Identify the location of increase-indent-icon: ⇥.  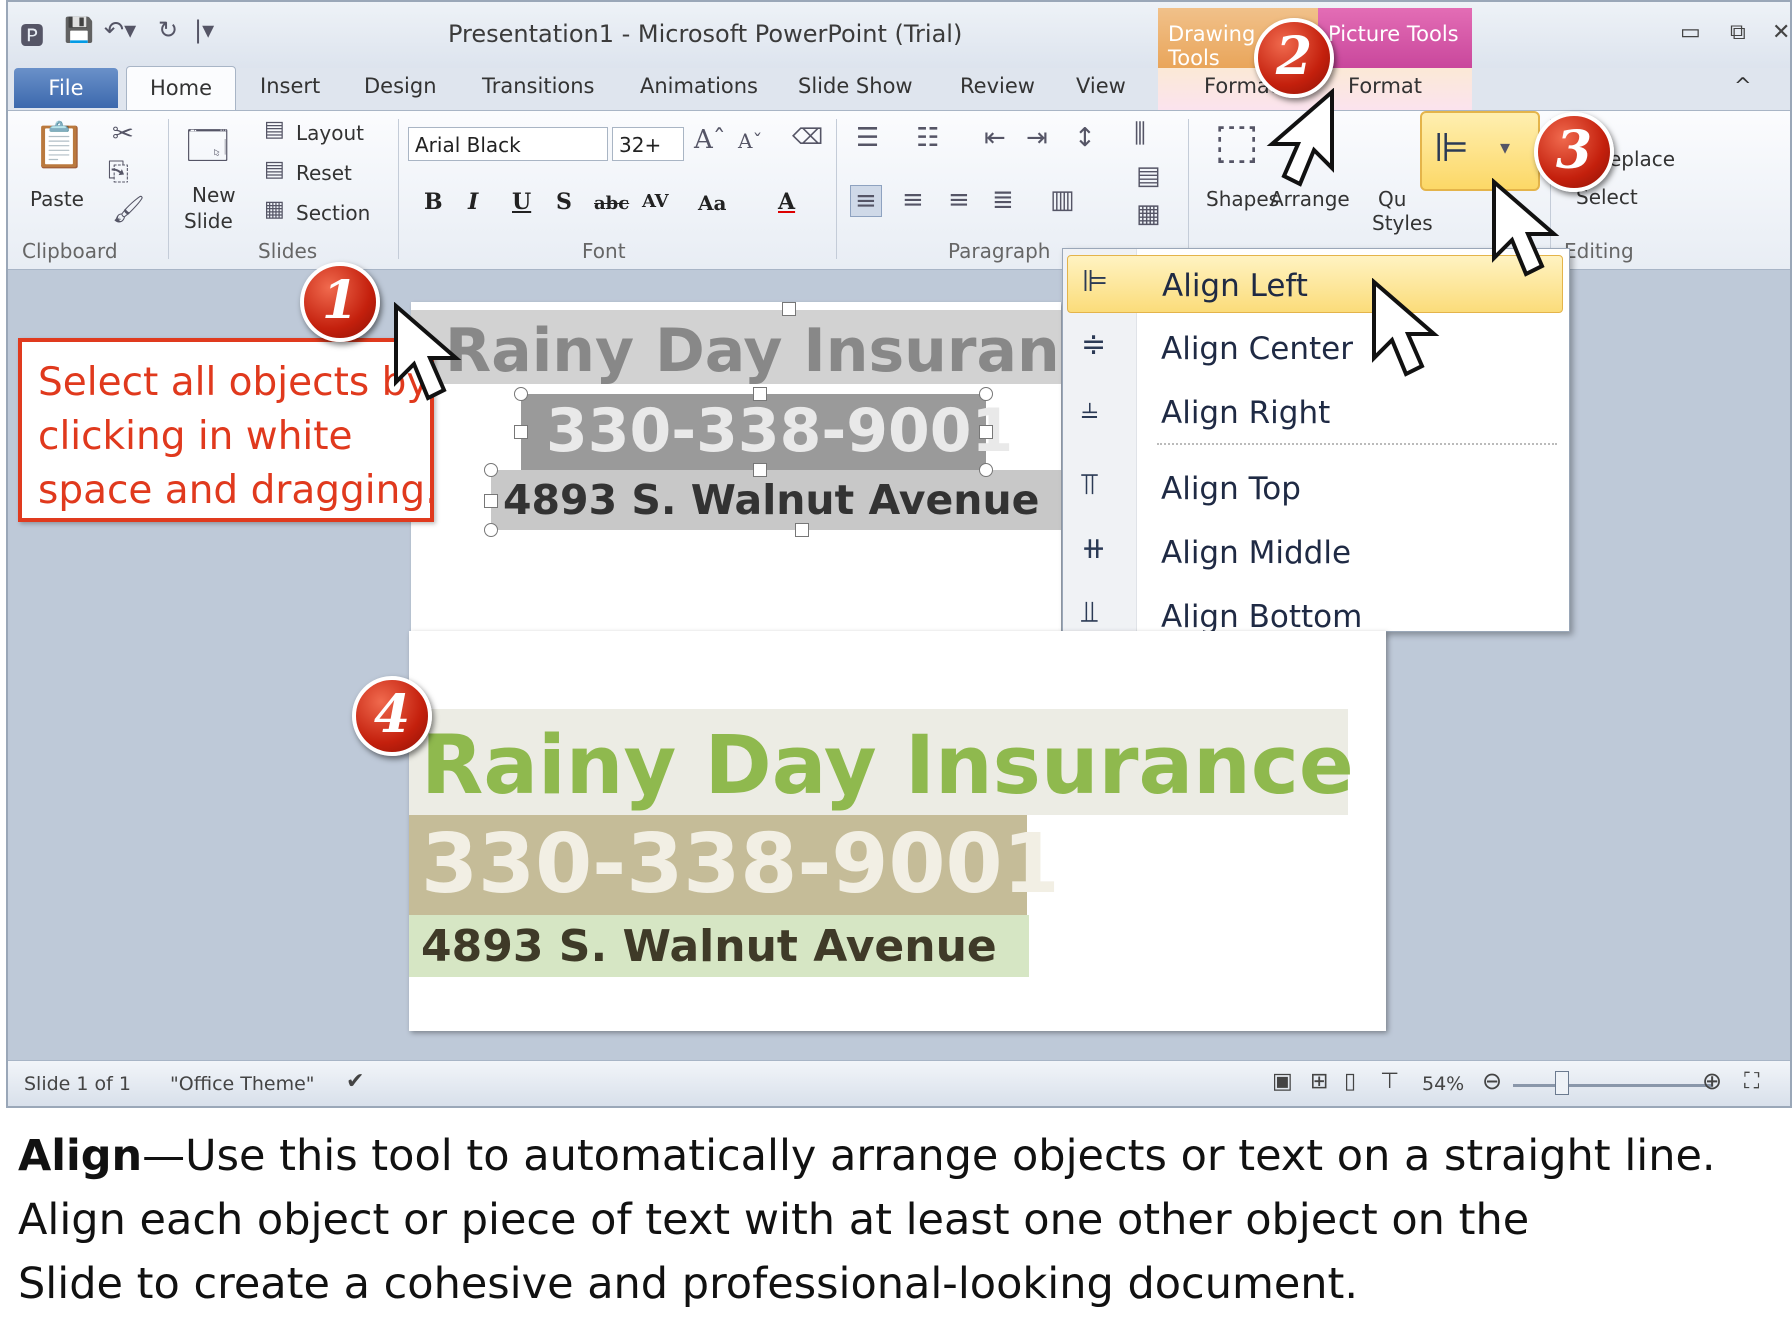
(1037, 138).